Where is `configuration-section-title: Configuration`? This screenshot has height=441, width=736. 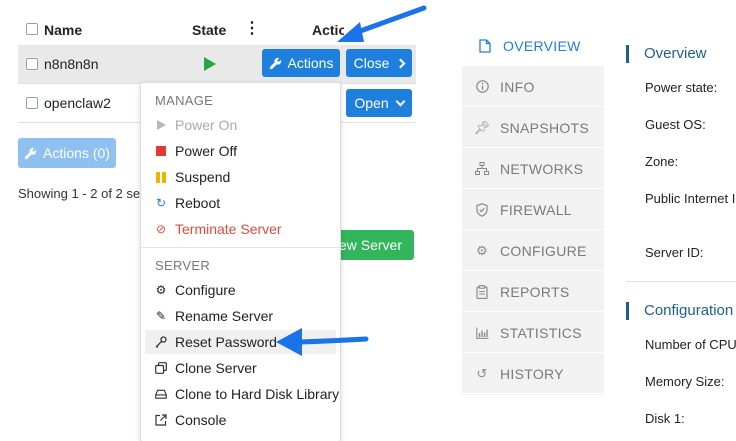 configuration-section-title: Configuration is located at coordinates (679, 311).